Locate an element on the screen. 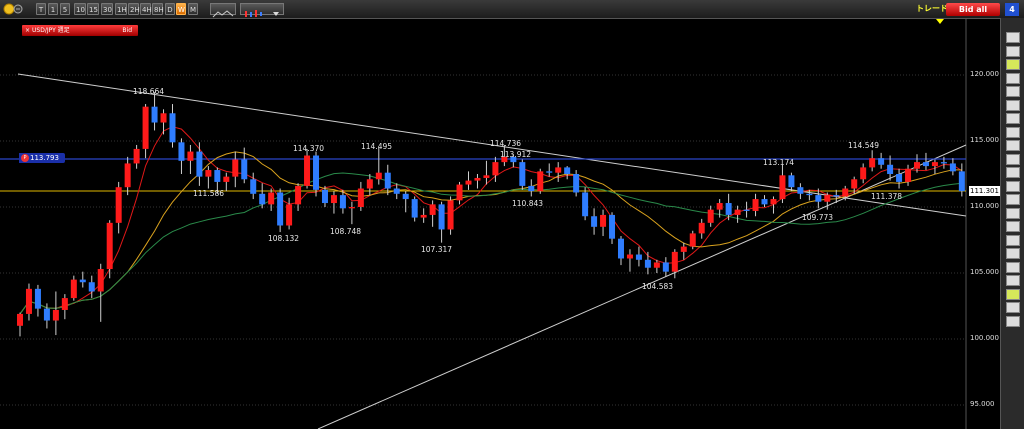 This screenshot has height=429, width=1024. price-annotation: 113.174 is located at coordinates (779, 162).